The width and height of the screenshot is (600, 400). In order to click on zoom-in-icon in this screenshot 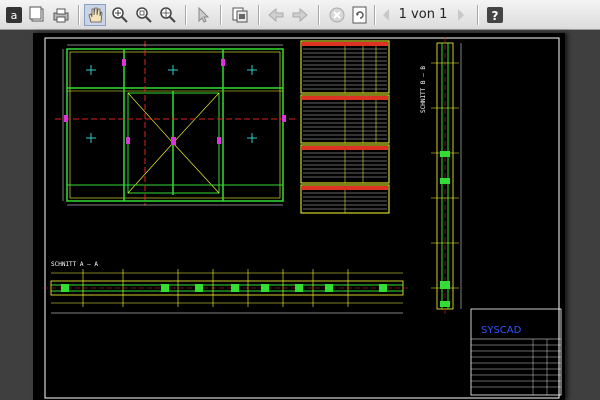, I will do `click(120, 15)`.